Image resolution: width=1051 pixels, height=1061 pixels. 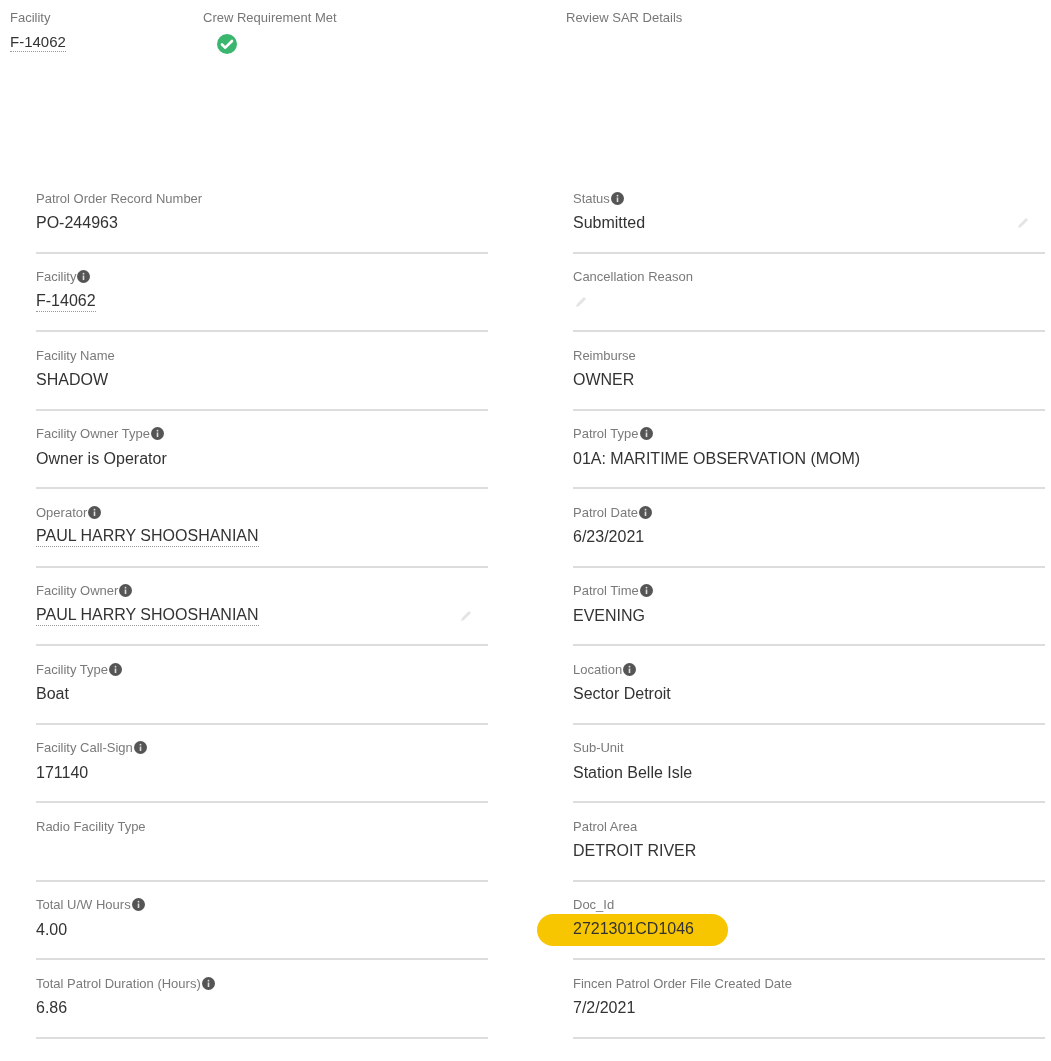 I want to click on field-label: Review SAR Details, so click(x=624, y=17).